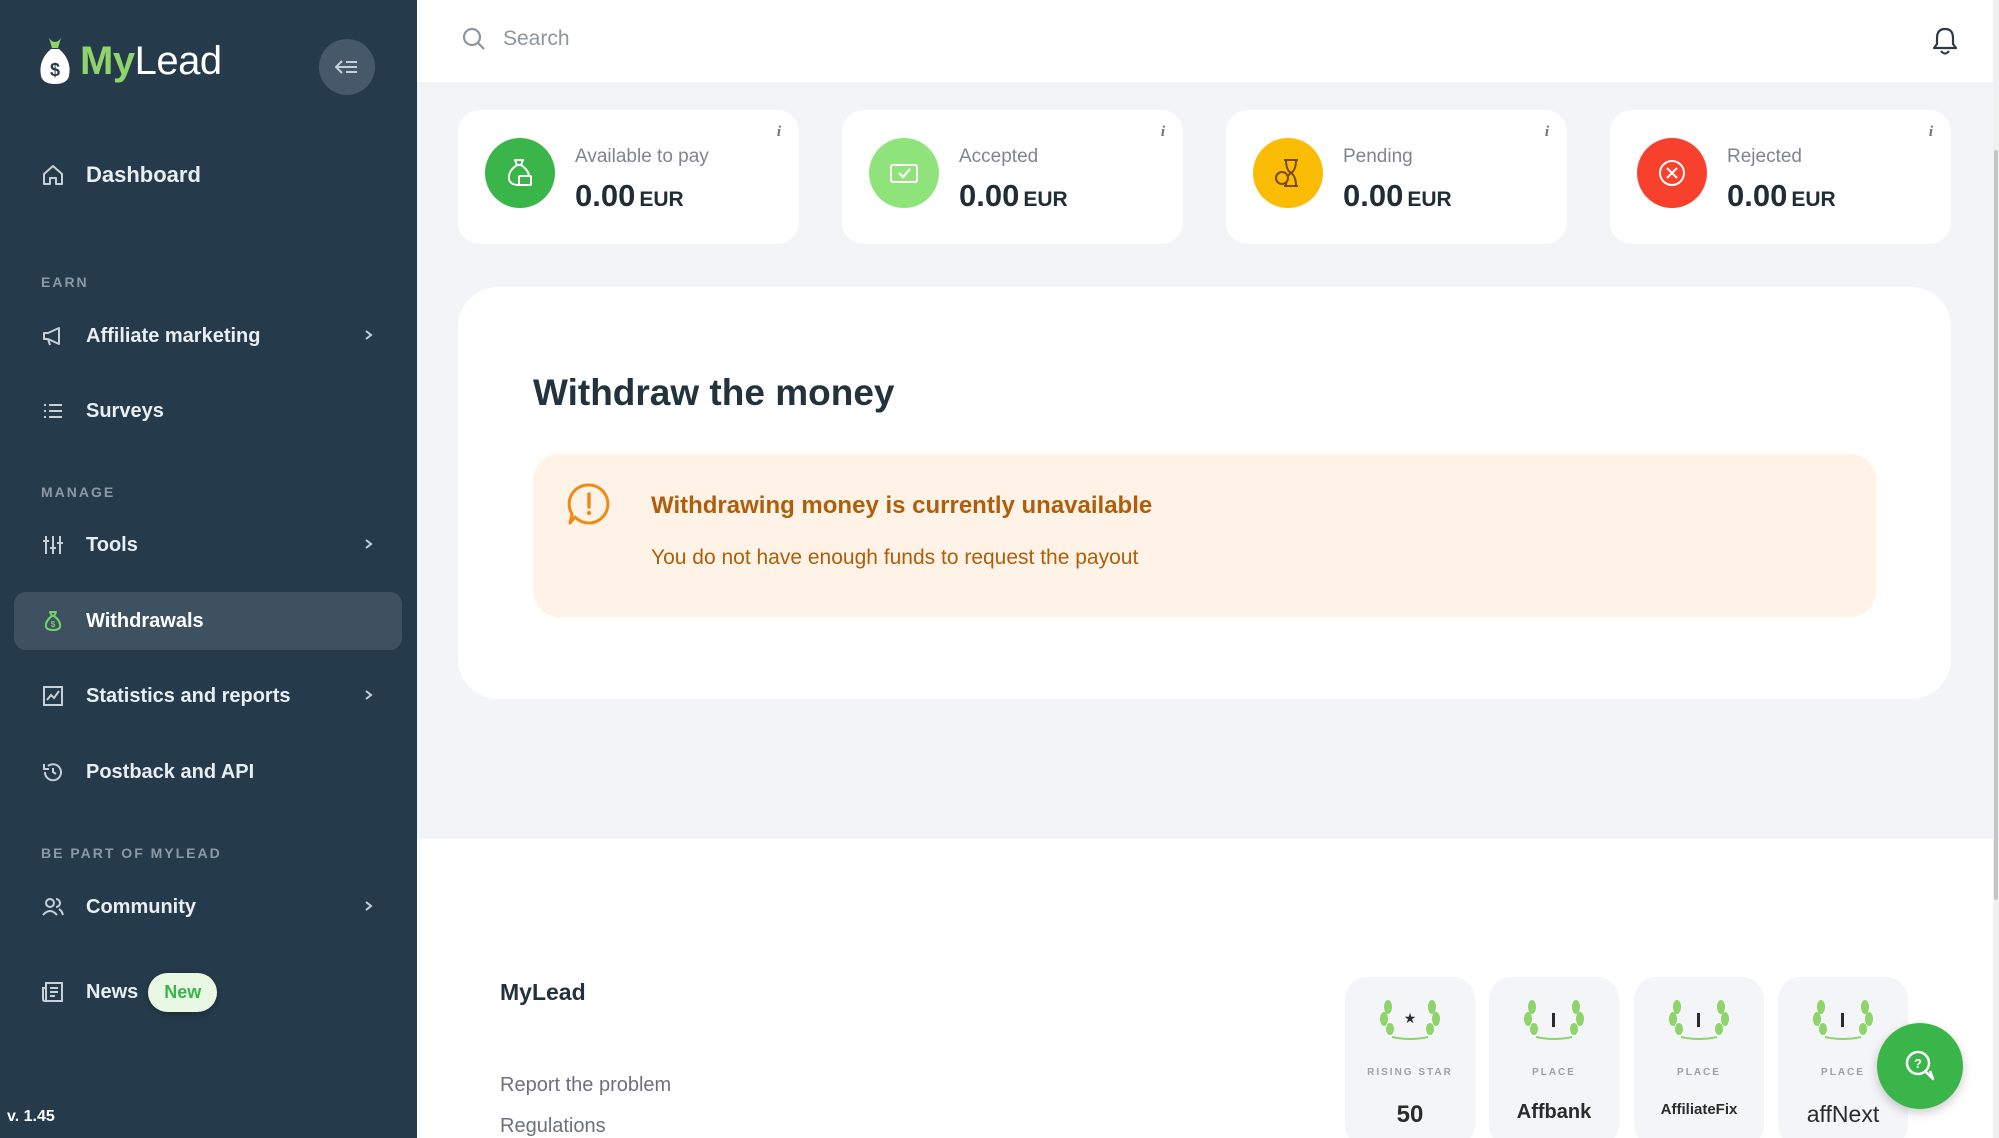 This screenshot has width=1999, height=1138. I want to click on home-icon, so click(53, 175).